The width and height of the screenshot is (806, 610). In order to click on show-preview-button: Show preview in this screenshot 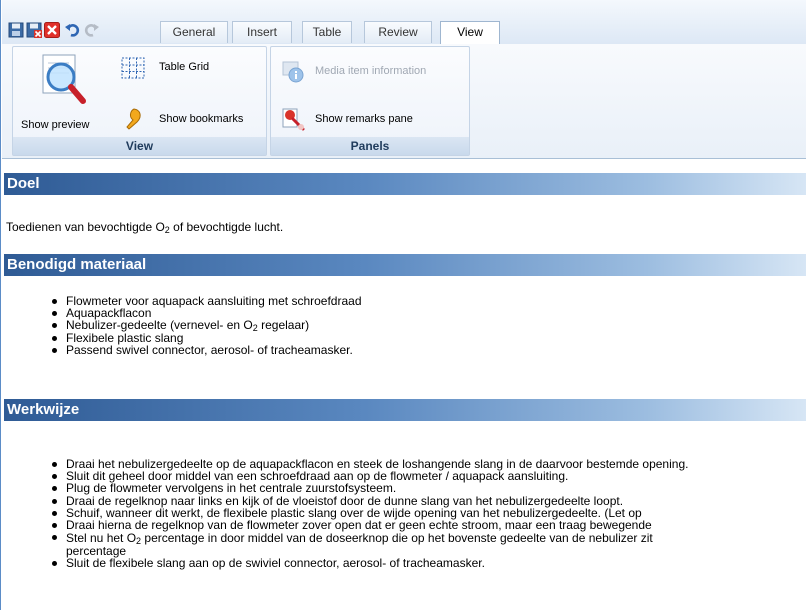, I will do `click(68, 93)`.